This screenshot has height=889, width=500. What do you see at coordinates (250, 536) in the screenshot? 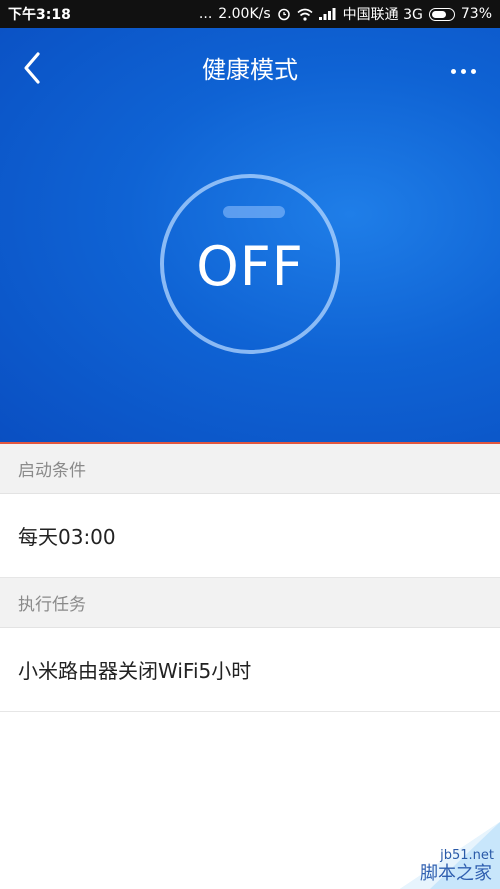
I see `start-condition-row: 每天03:00` at bounding box center [250, 536].